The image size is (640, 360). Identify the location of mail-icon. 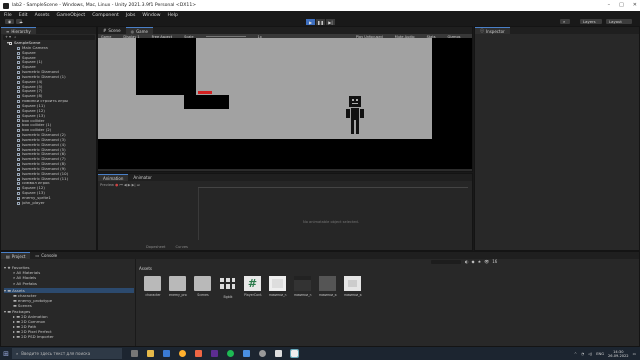
(166, 353).